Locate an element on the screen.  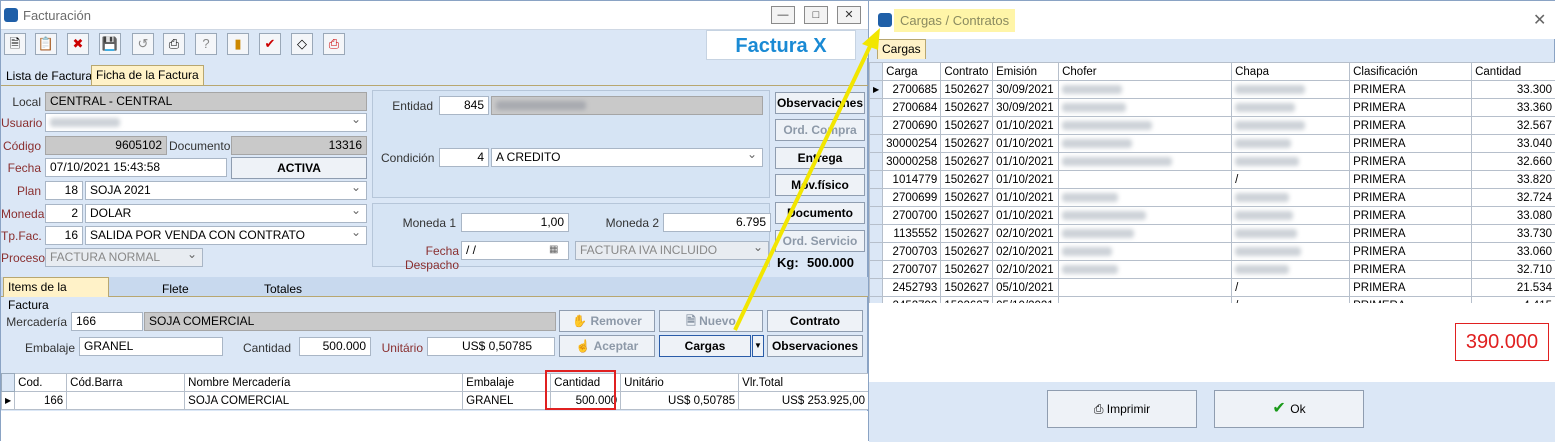
arrow-head is located at coordinates (871, 39).